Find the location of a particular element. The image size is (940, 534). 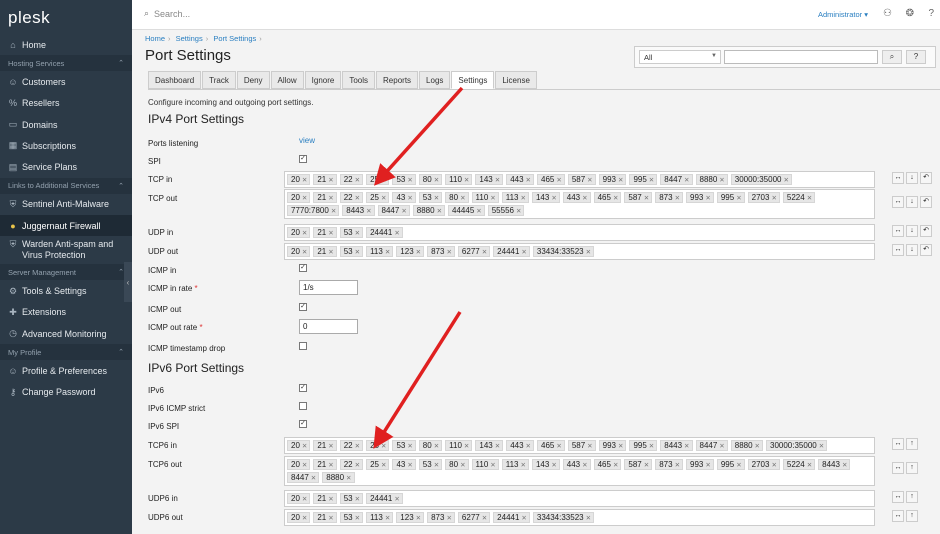

breadcrumb-home: Home is located at coordinates (155, 38).